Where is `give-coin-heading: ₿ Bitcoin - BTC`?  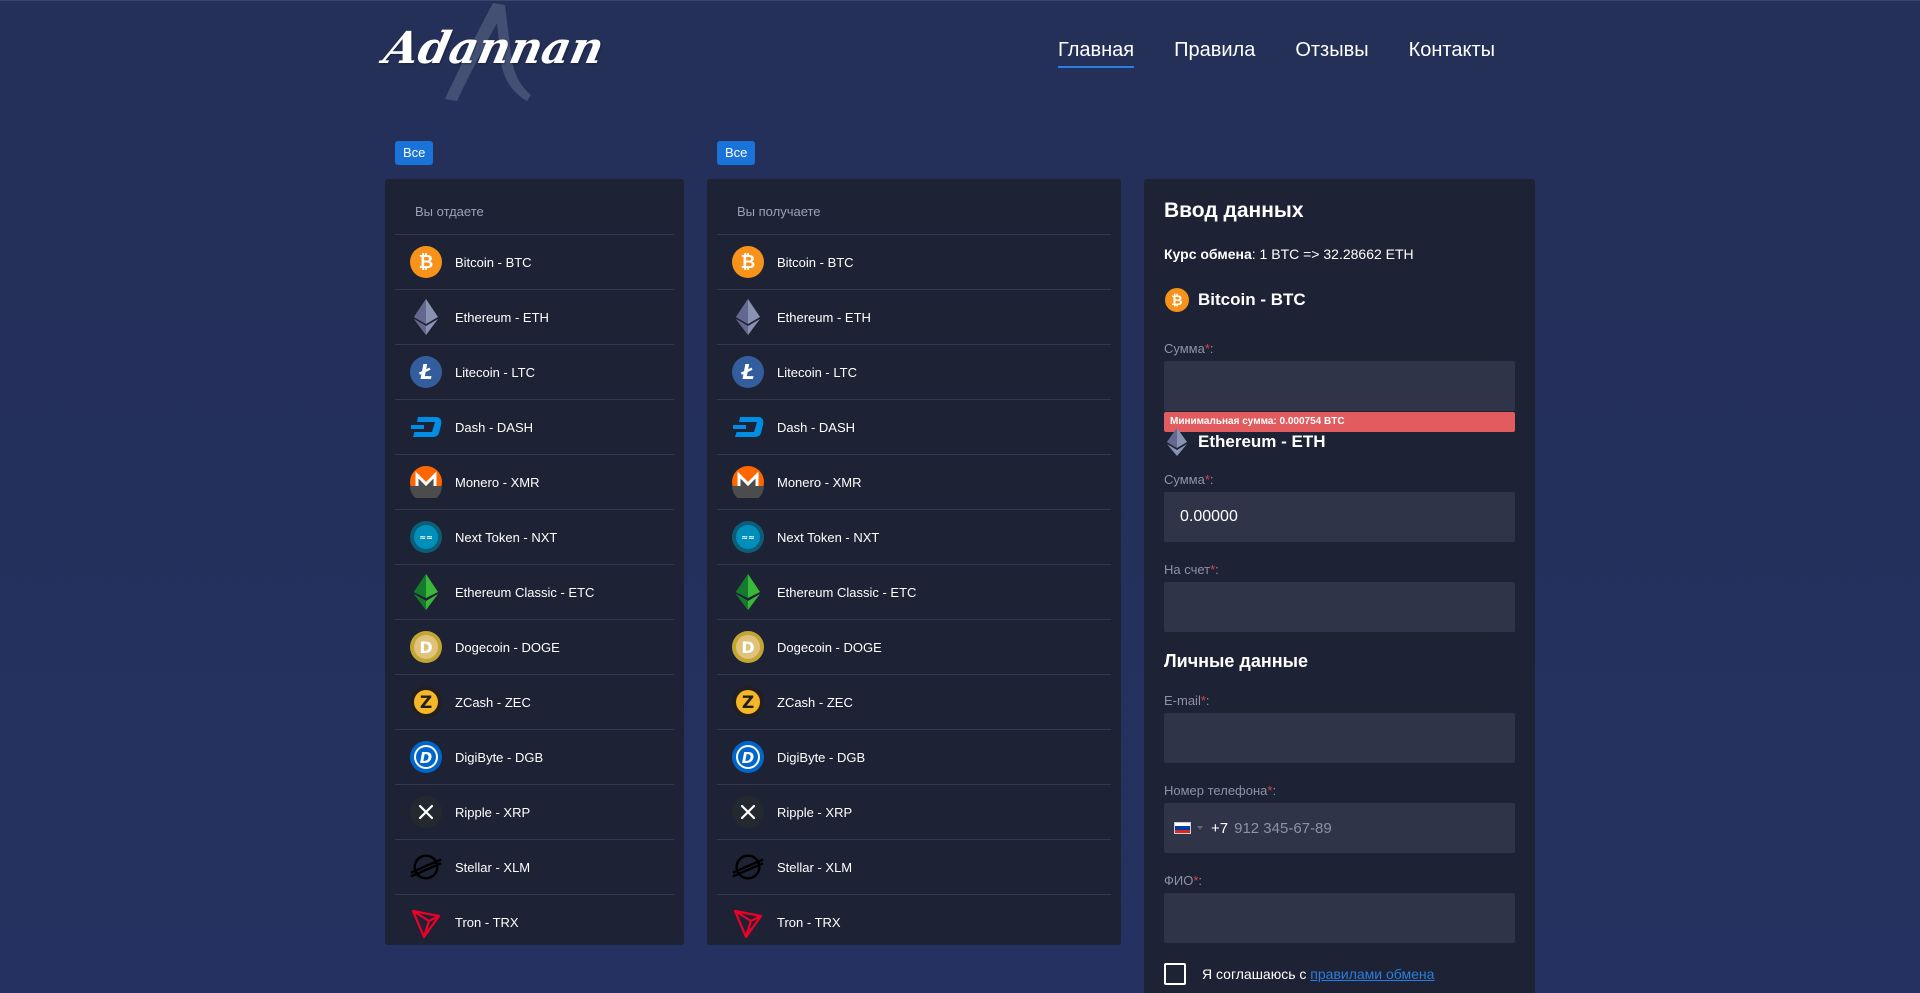
give-coin-heading: ₿ Bitcoin - BTC is located at coordinates (1235, 300).